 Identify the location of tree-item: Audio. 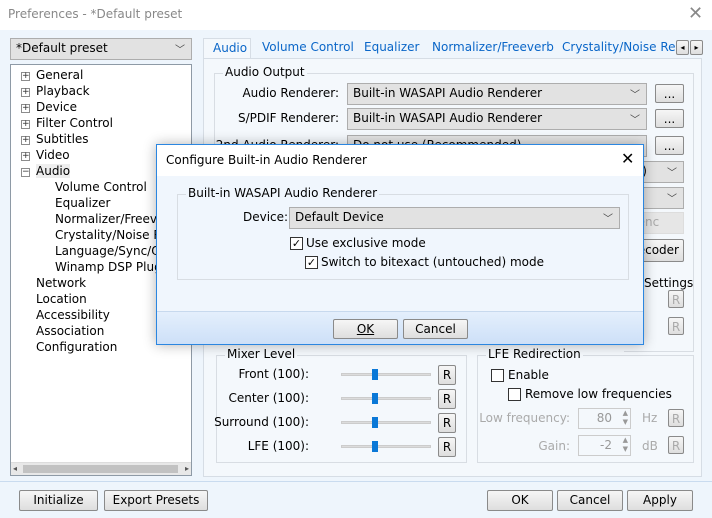
(53, 171).